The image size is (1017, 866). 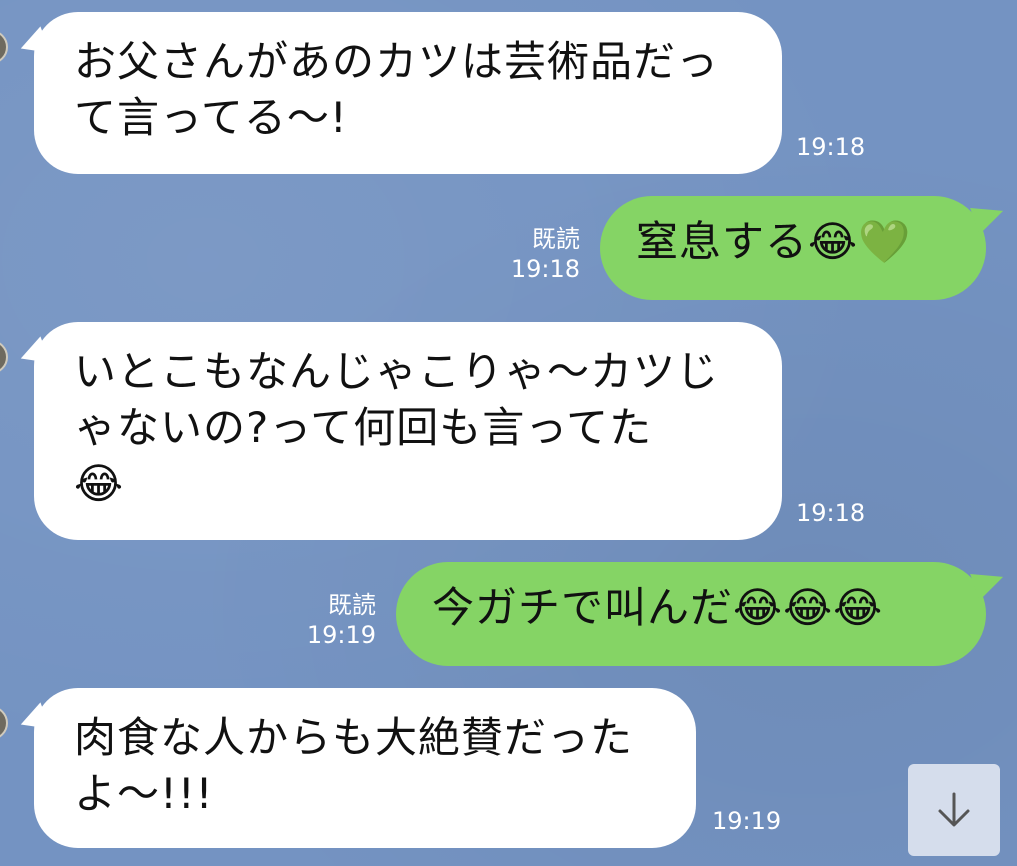 I want to click on message-text-line: て言ってる〜!, so click(x=211, y=117).